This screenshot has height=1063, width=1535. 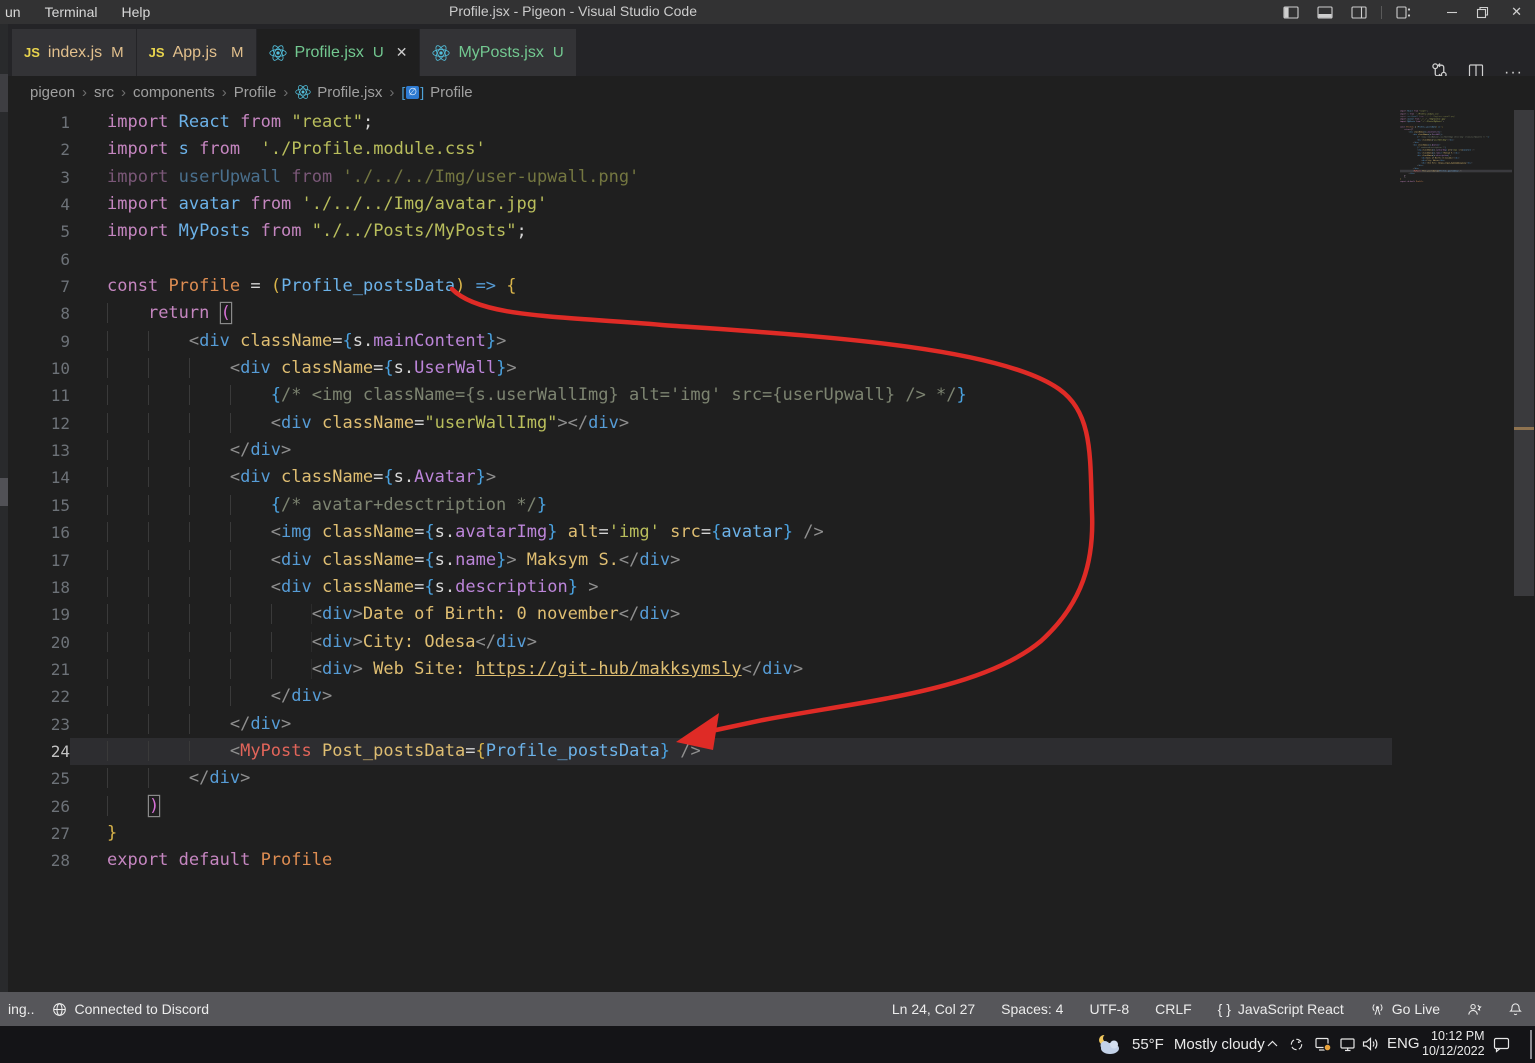 I want to click on indentation: Spaces: 4, so click(x=1032, y=1009).